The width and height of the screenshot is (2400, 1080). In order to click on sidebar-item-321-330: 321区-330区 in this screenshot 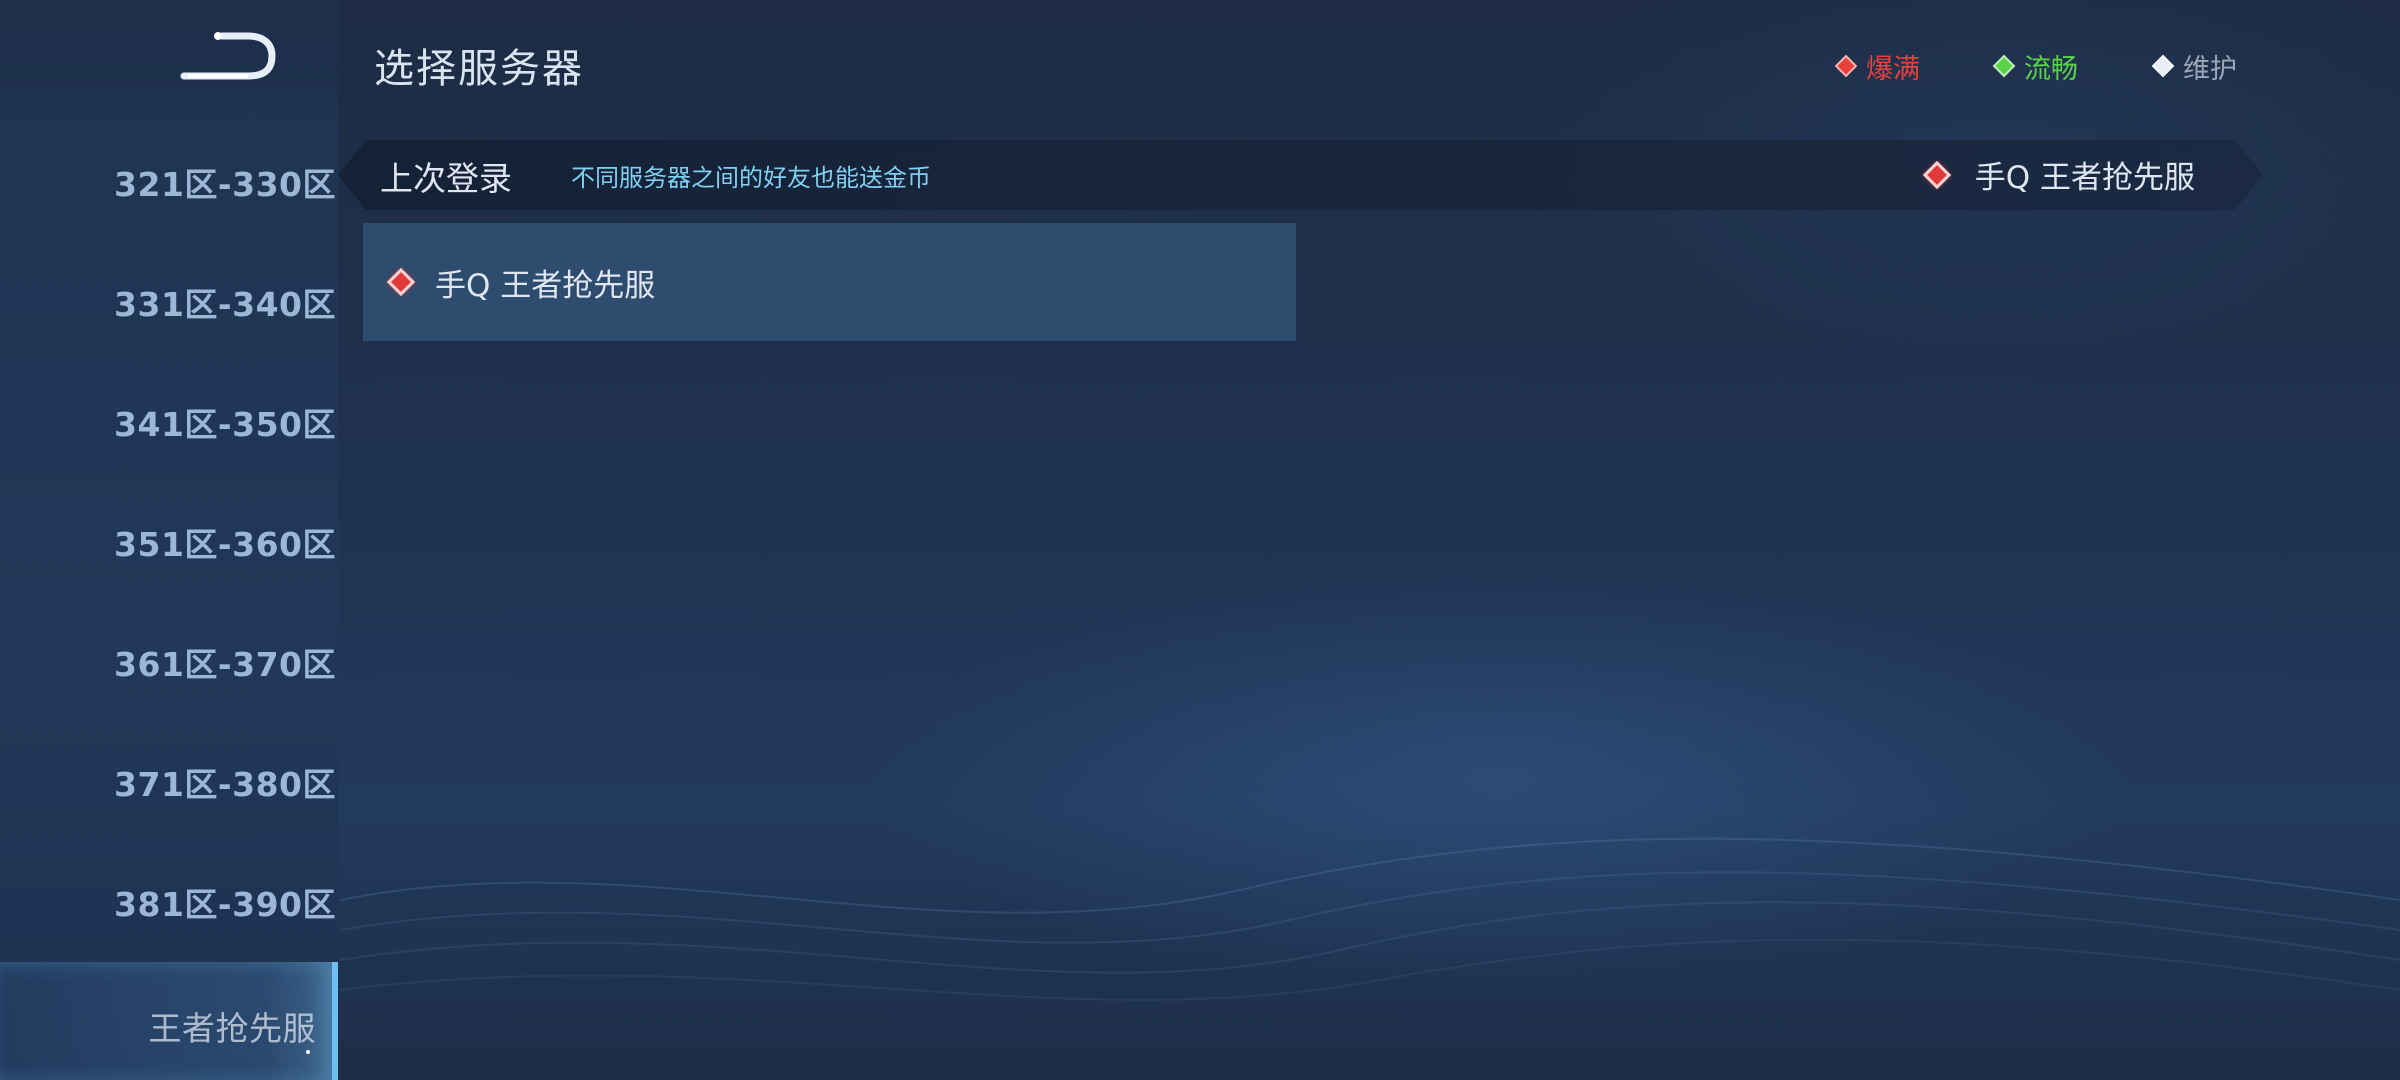, I will do `click(225, 182)`.